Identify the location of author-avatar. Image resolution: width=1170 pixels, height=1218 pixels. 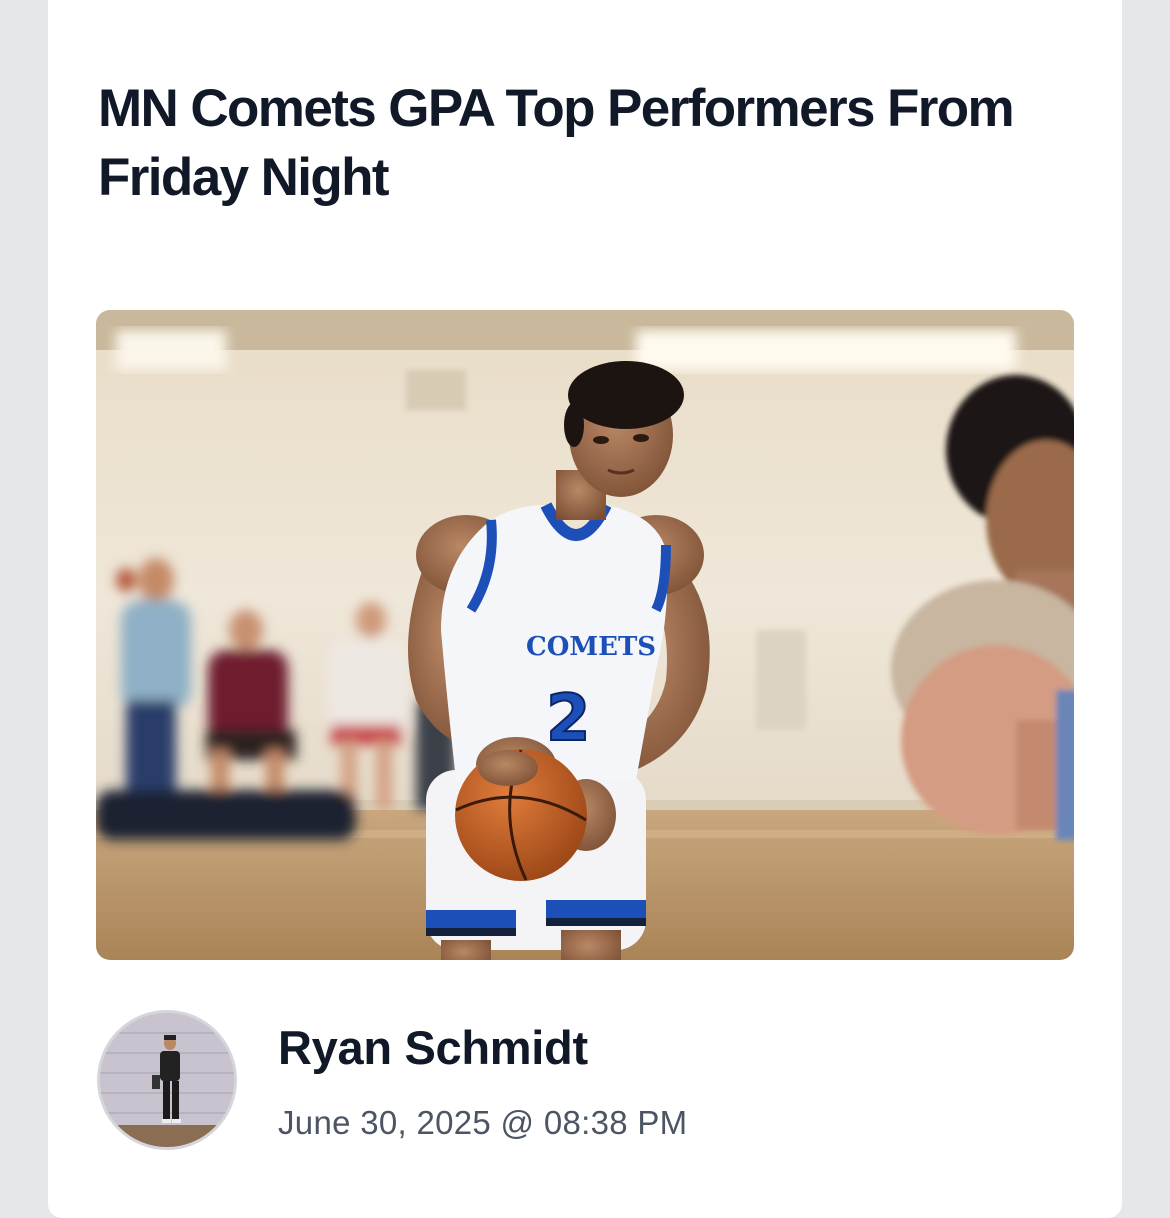
(167, 1080).